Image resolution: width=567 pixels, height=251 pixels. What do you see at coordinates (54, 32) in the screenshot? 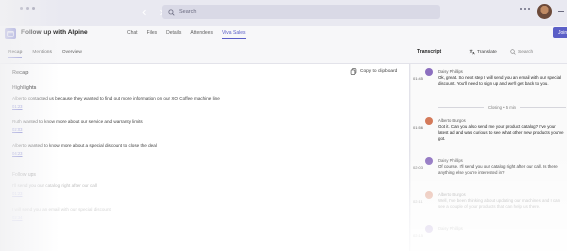
I see `meeting-title: Follow up with Alpine` at bounding box center [54, 32].